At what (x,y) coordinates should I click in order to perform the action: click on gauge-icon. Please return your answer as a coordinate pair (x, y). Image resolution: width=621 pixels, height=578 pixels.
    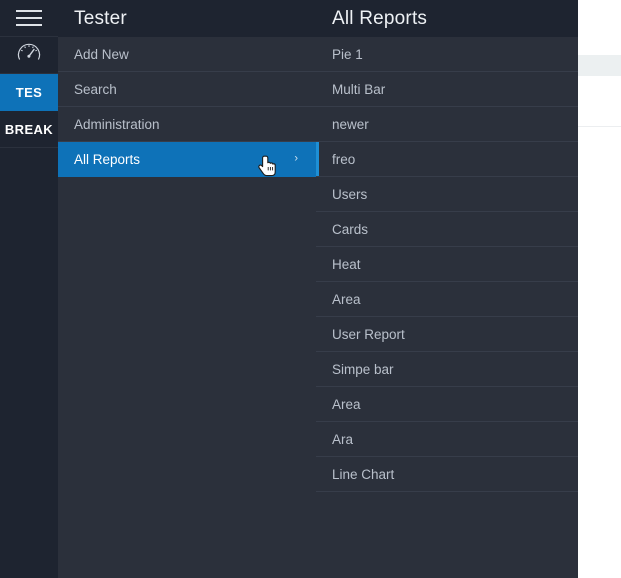
    Looking at the image, I should click on (29, 55).